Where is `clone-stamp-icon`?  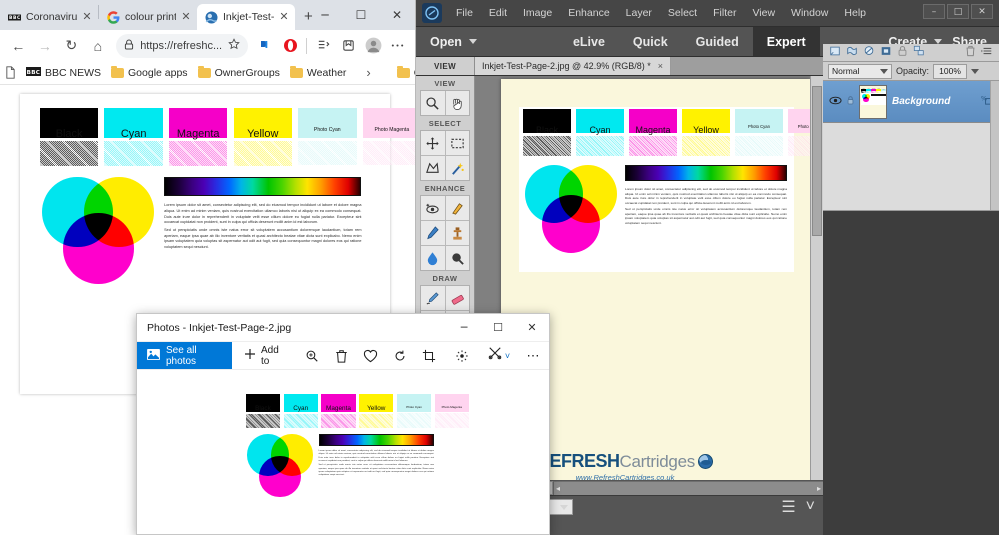
clone-stamp-icon is located at coordinates (457, 233).